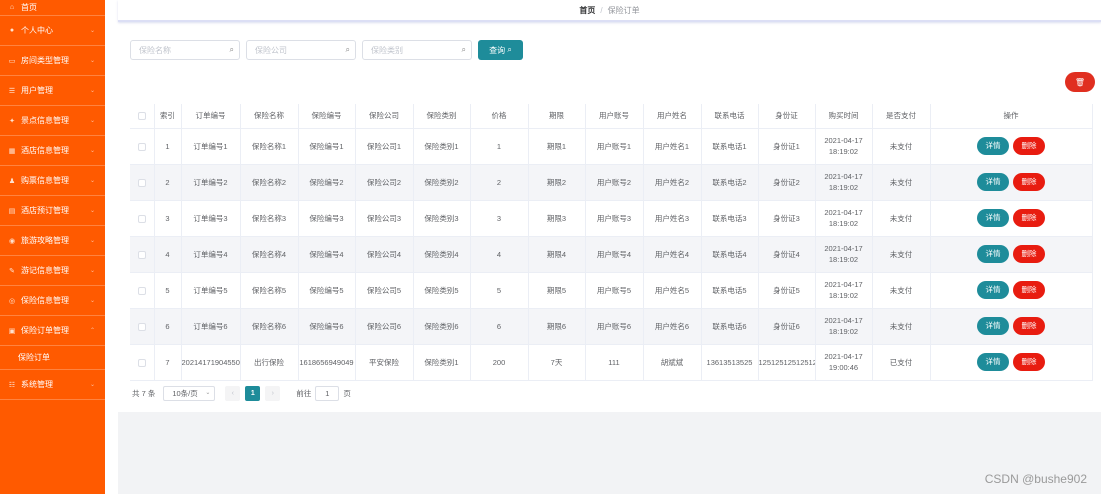  I want to click on sidebar-item-label: 系统管理, so click(37, 384).